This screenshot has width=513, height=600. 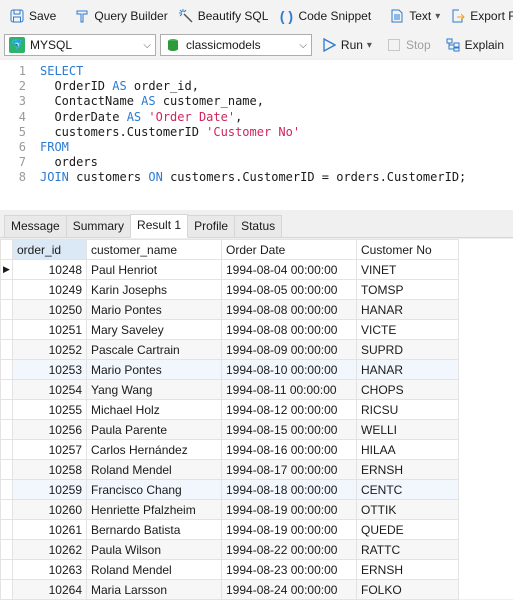 What do you see at coordinates (407, 429) in the screenshot?
I see `cell-customer-no: WELLI` at bounding box center [407, 429].